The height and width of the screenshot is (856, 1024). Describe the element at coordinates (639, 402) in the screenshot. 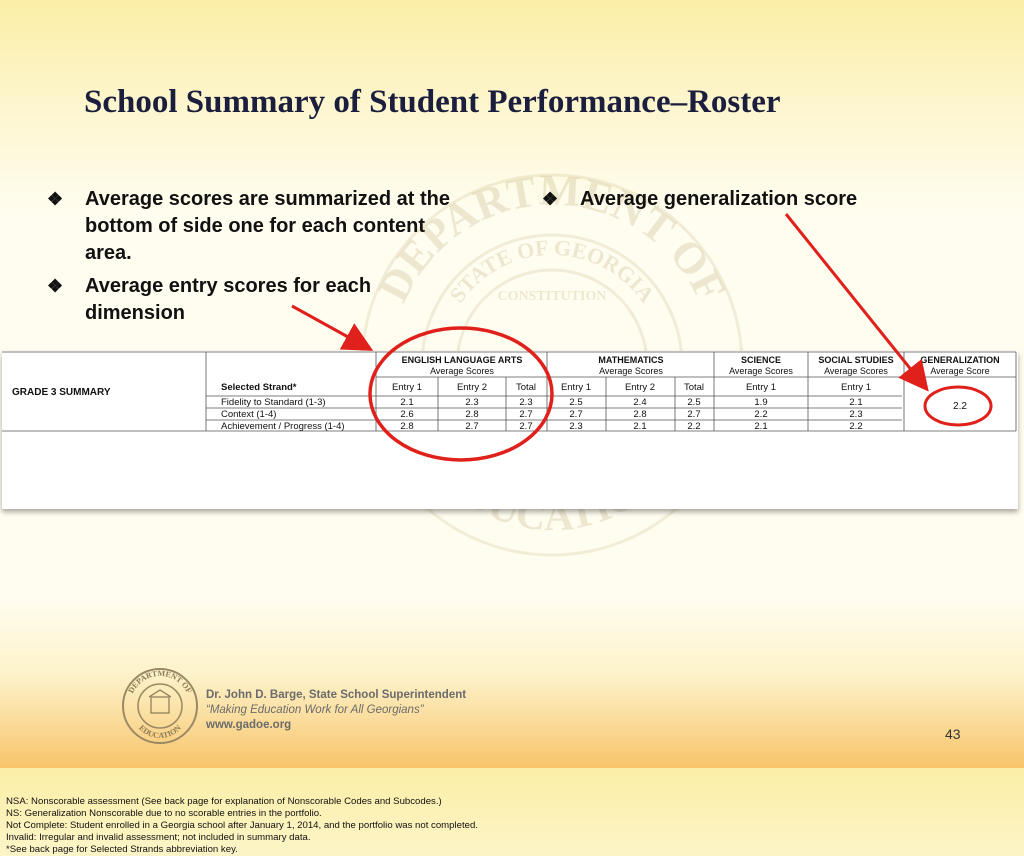

I see `score-cell: 2.4` at that location.